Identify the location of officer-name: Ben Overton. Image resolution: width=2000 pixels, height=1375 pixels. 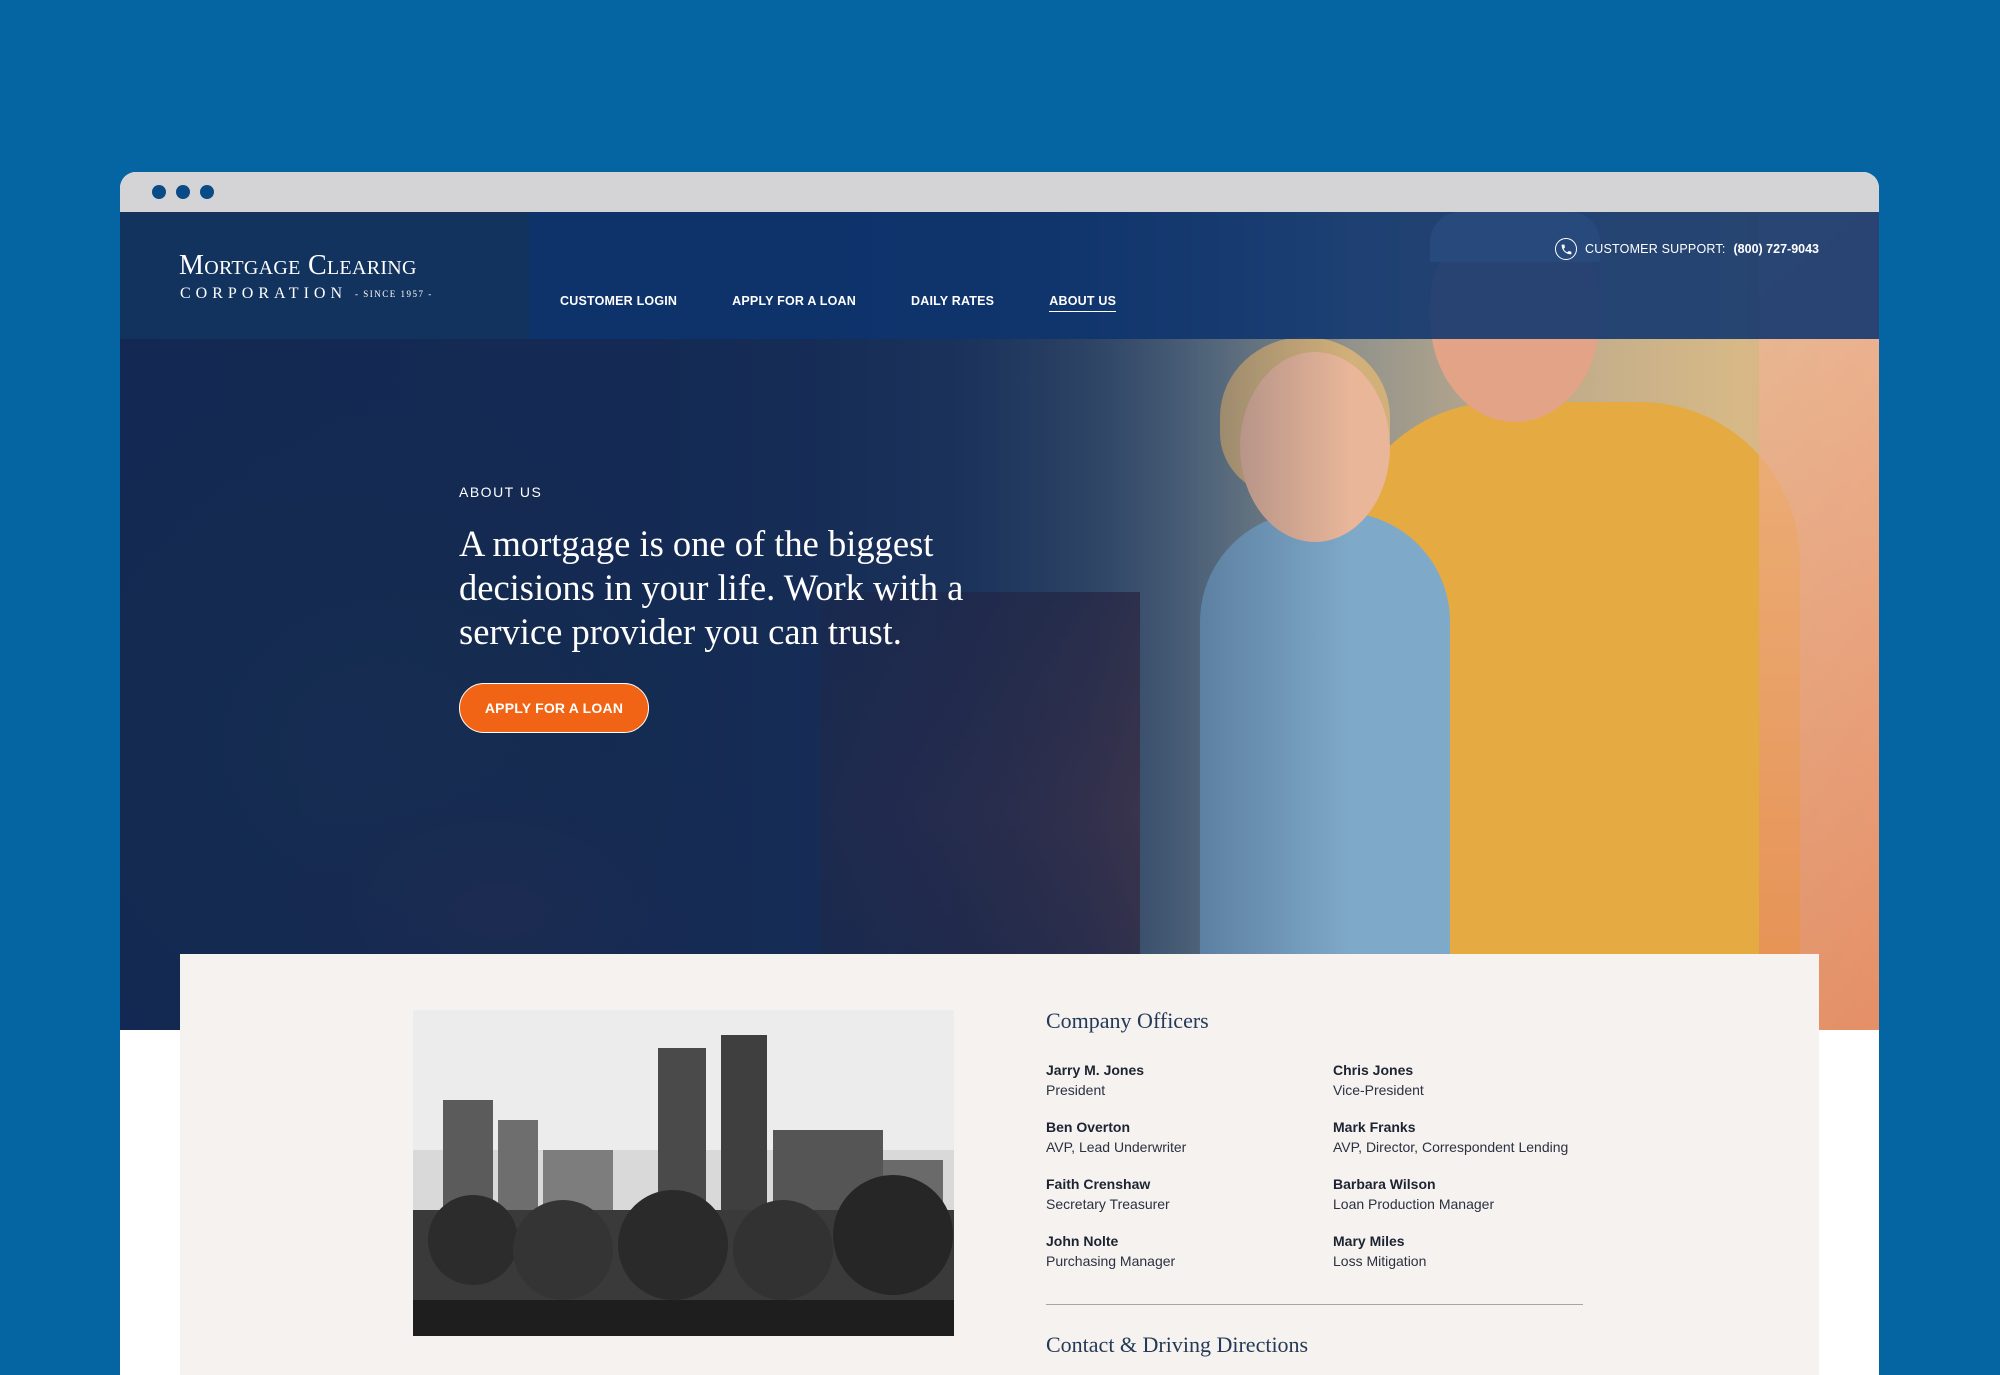
(1088, 1127).